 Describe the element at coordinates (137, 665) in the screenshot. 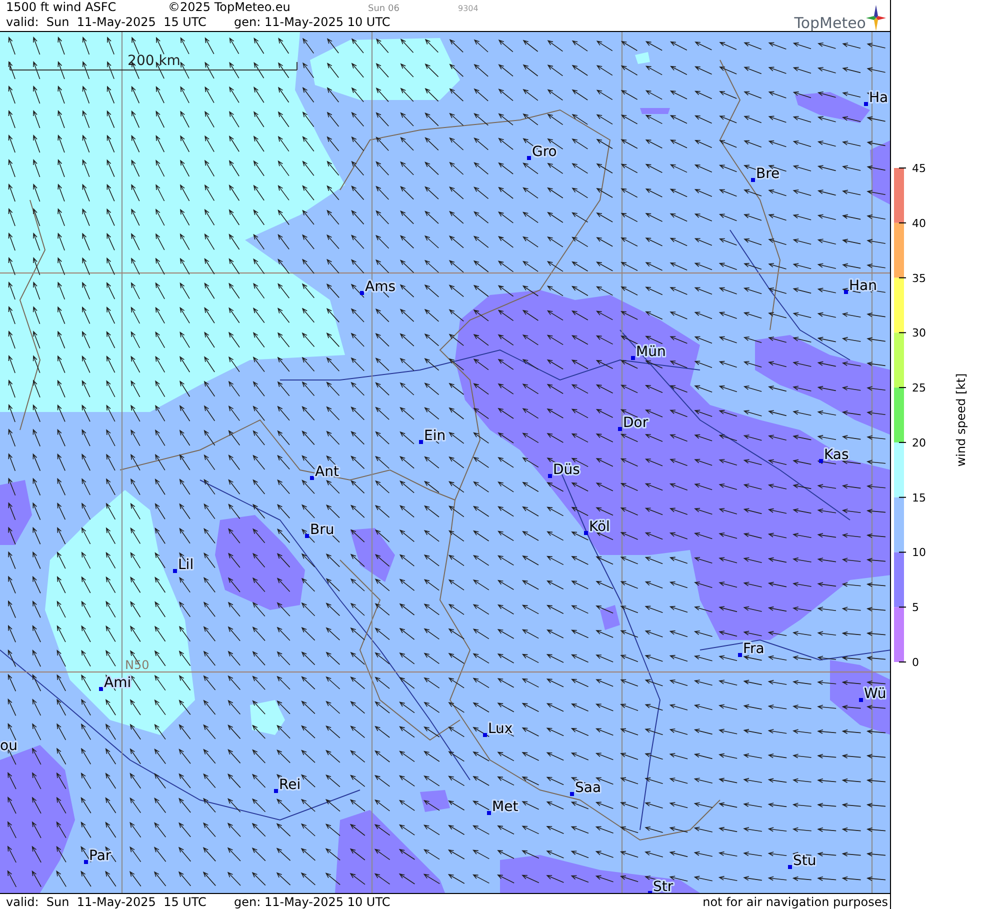

I see `latitude-label: N50` at that location.